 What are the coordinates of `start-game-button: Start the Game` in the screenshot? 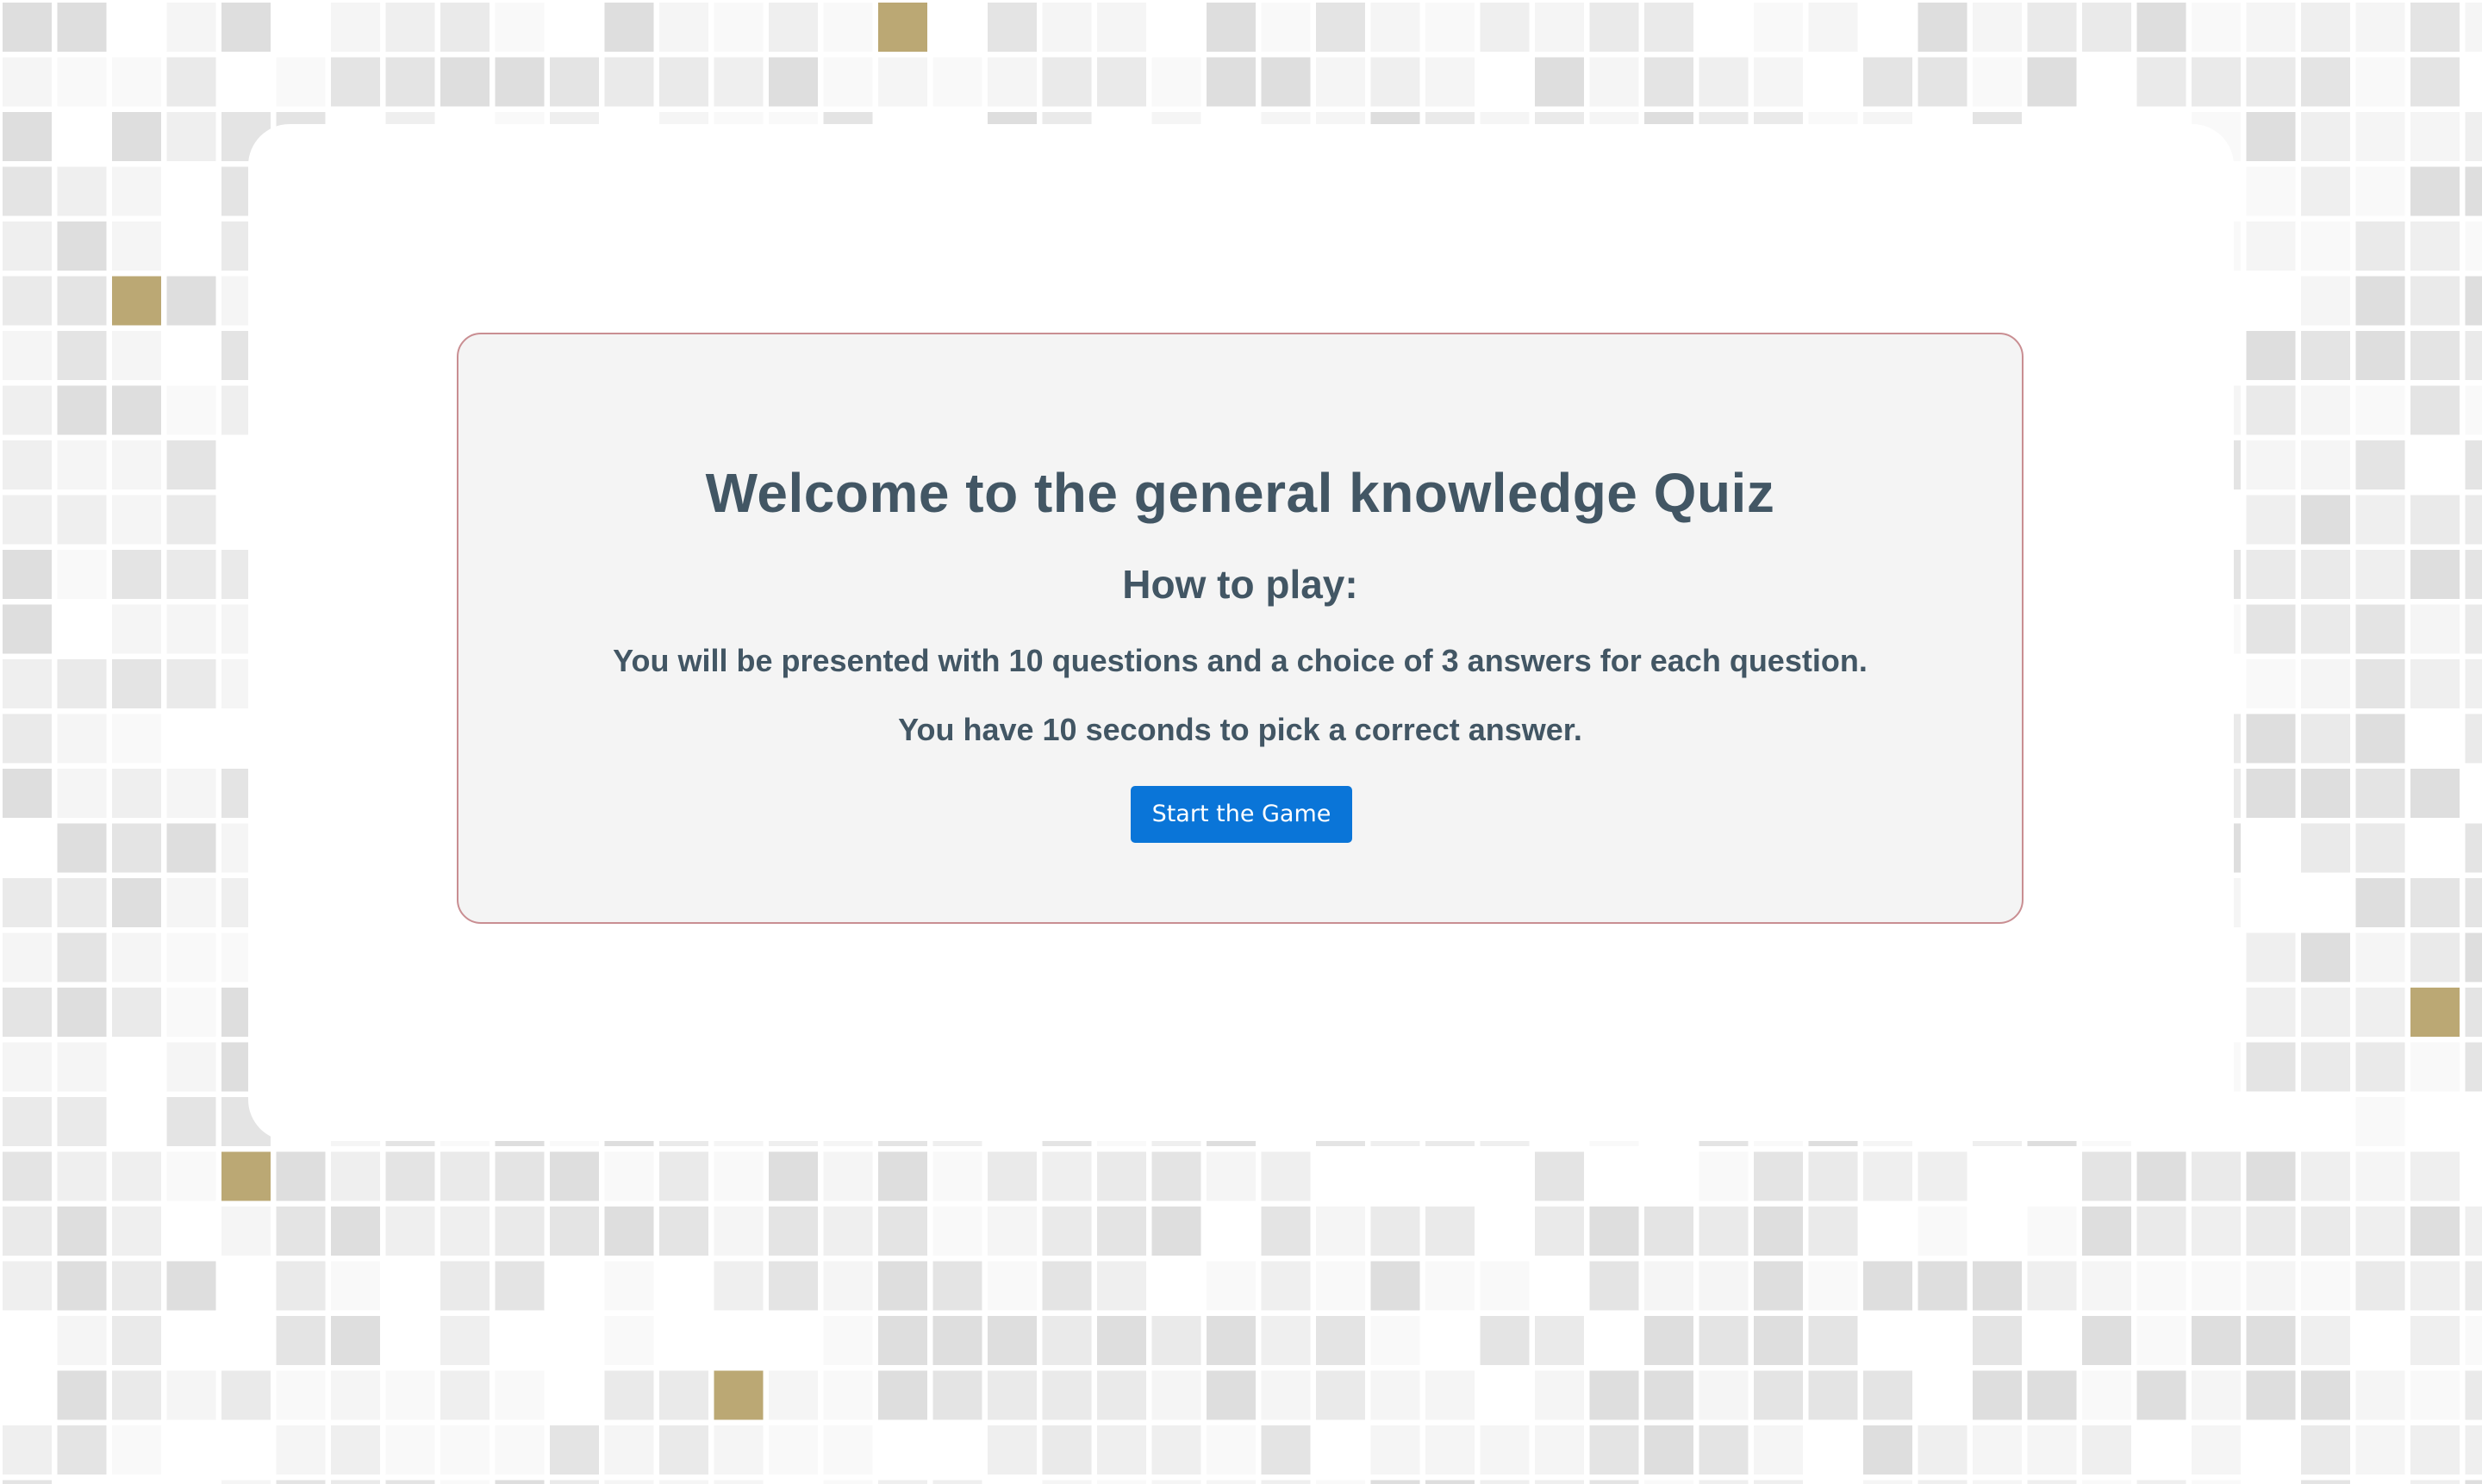 It's located at (1241, 814).